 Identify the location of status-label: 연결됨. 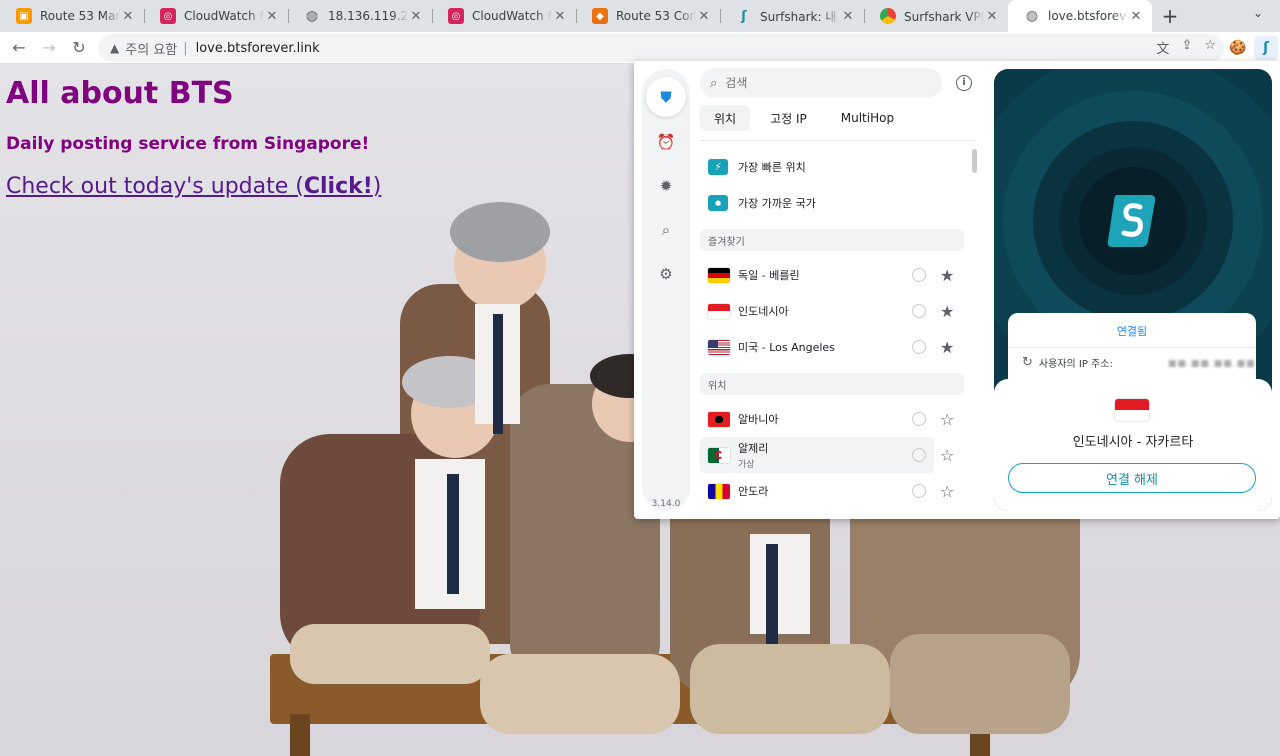
(1132, 331).